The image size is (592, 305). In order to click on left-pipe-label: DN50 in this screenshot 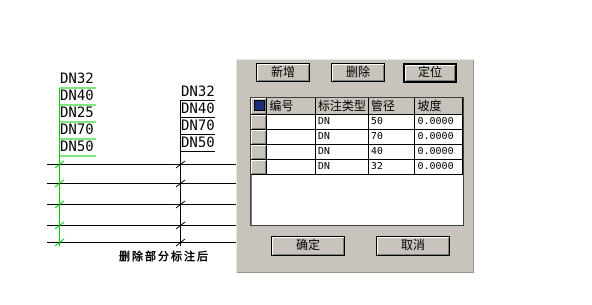, I will do `click(77, 147)`.